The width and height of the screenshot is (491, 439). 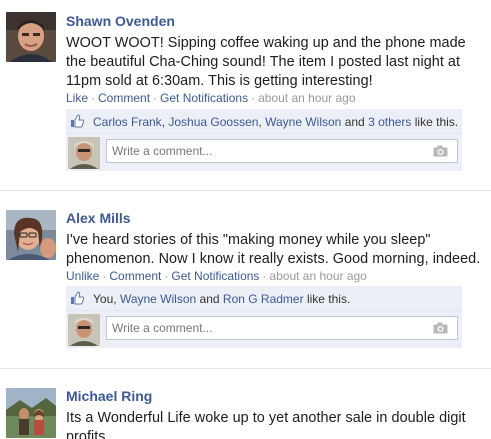 I want to click on liker-link: Carlos Frank, so click(x=127, y=122).